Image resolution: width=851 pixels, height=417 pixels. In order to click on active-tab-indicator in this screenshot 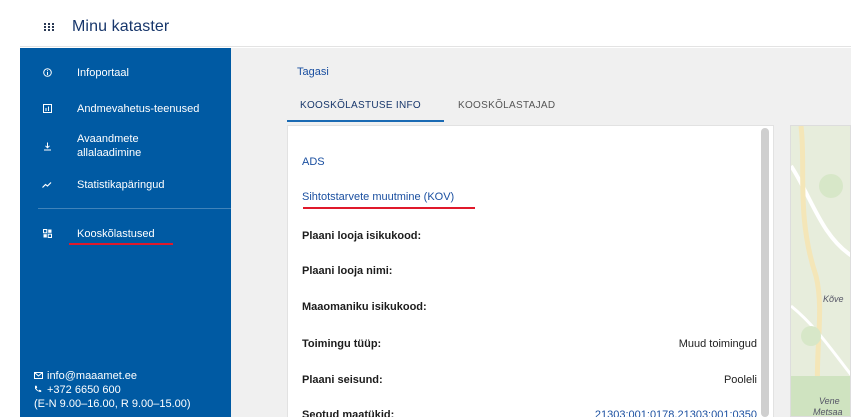, I will do `click(365, 121)`.